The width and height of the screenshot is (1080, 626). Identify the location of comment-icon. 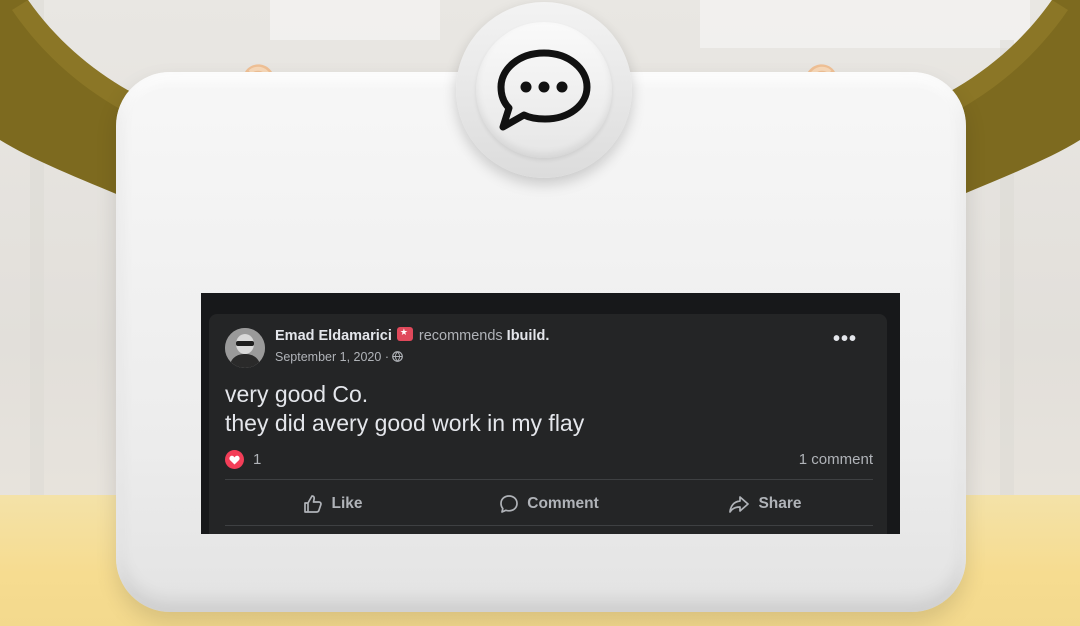
(509, 504).